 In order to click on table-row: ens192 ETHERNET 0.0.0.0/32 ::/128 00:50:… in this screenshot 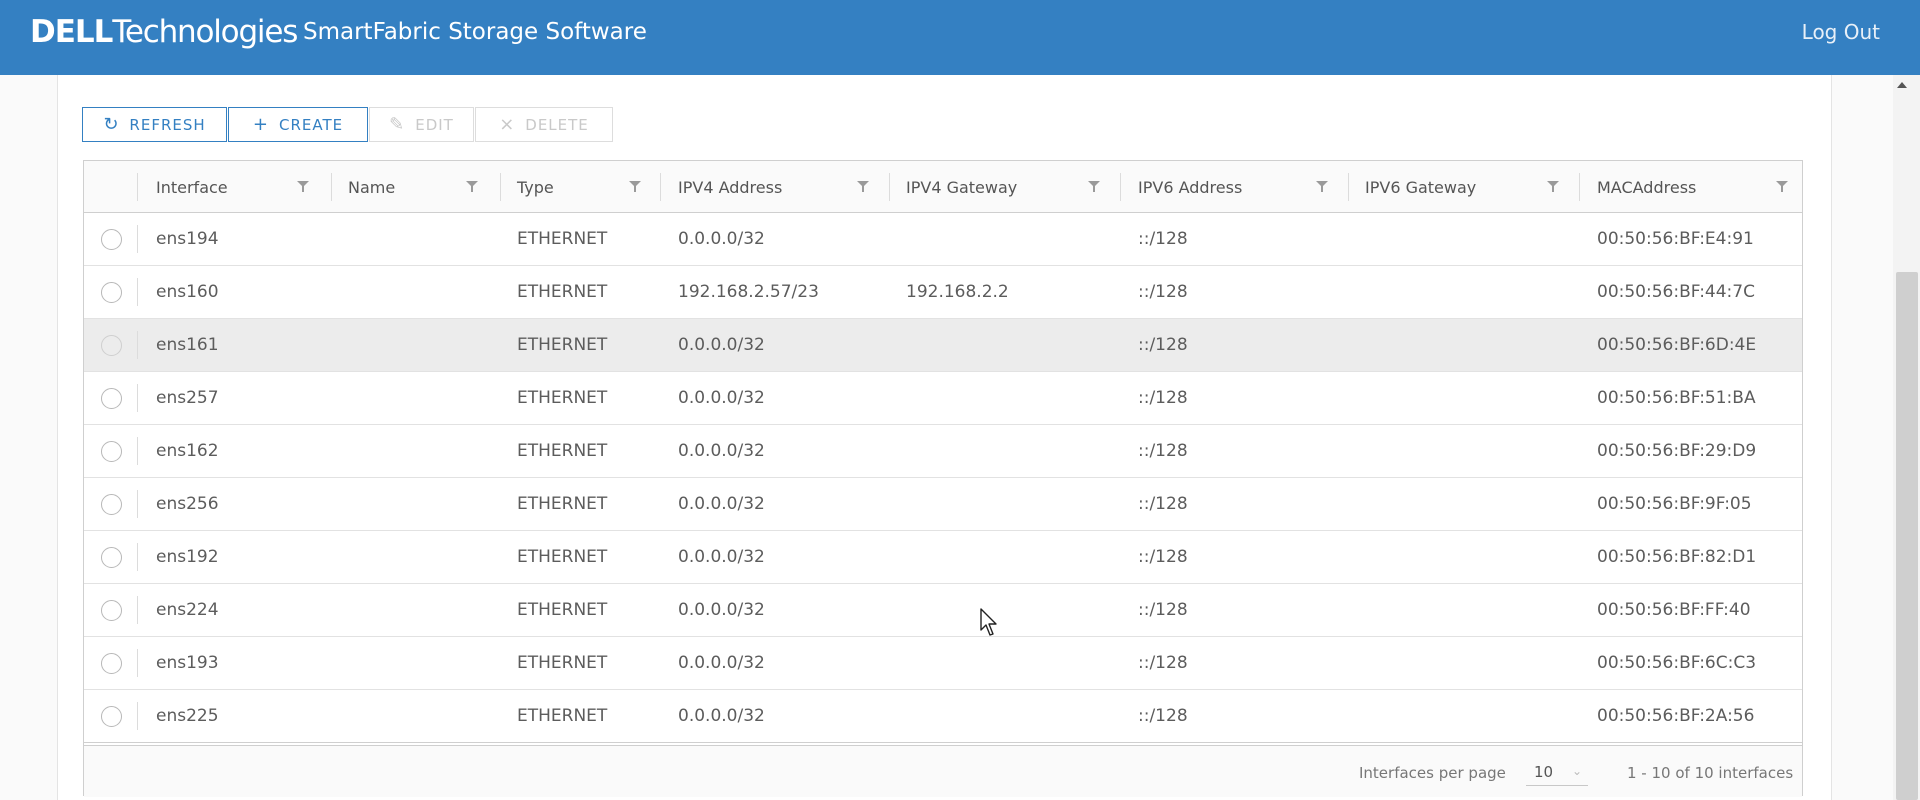, I will do `click(943, 557)`.